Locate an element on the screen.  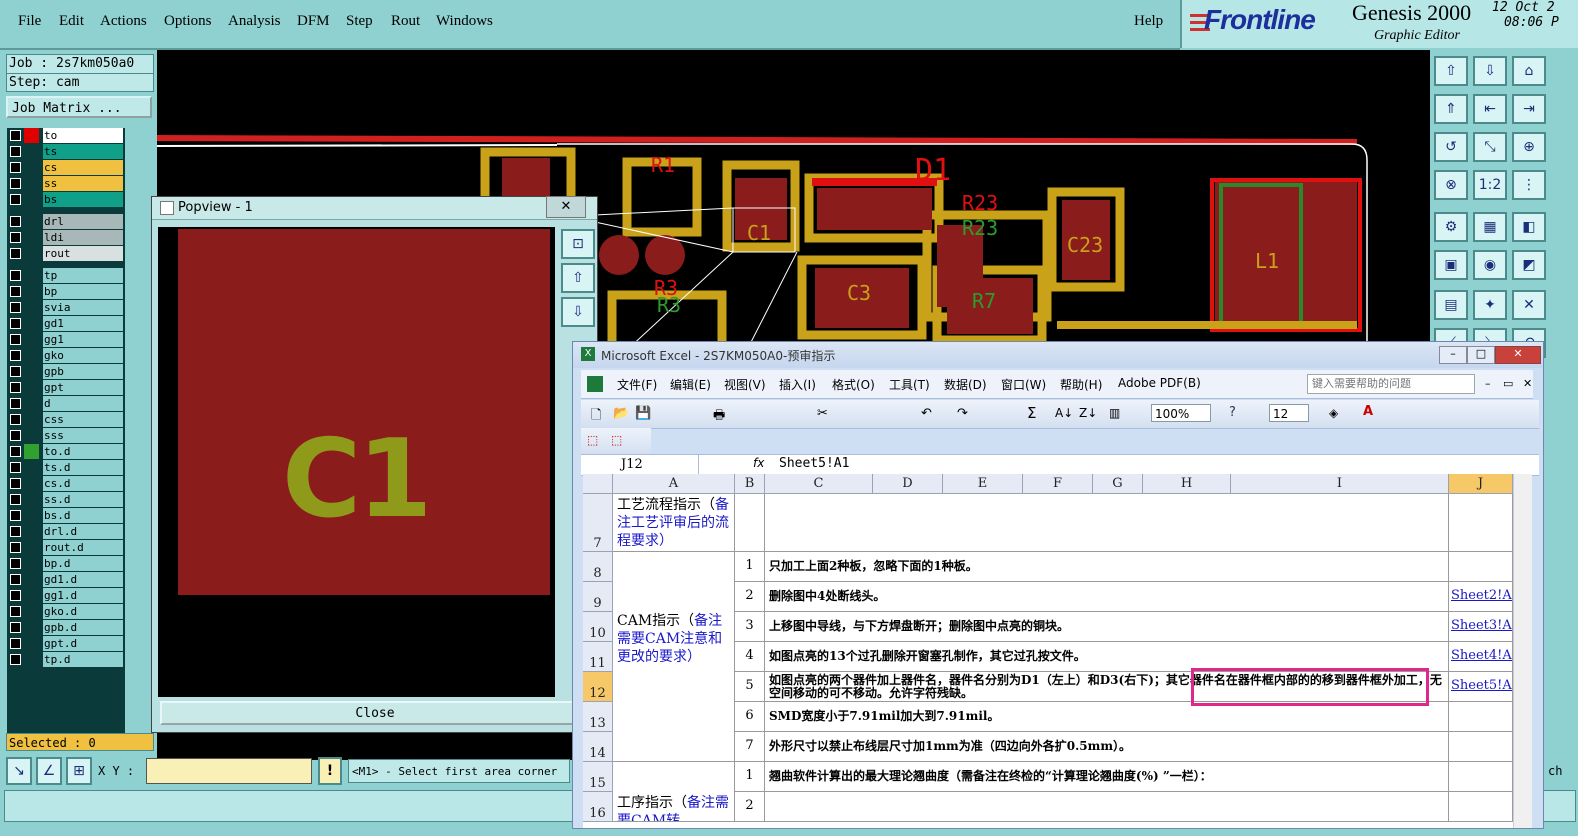
row-header: 8 is located at coordinates (598, 567).